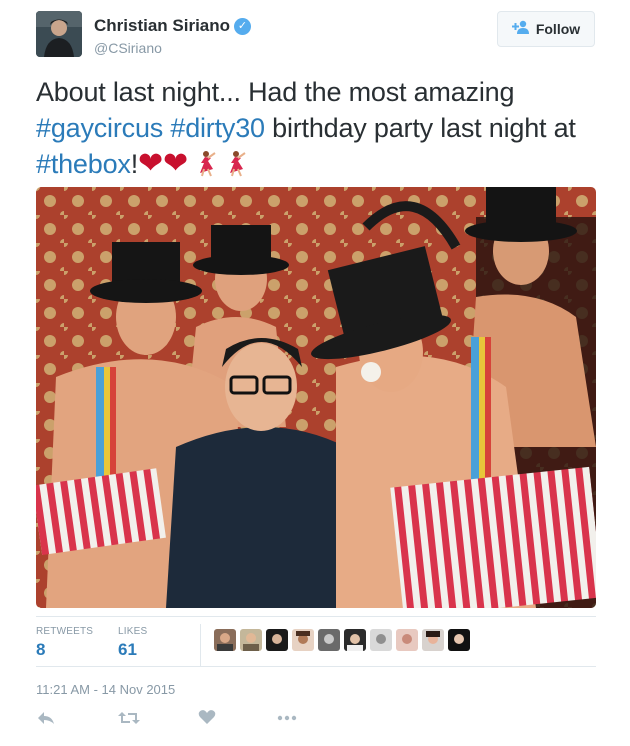  What do you see at coordinates (558, 29) in the screenshot?
I see `follow-label: Follow` at bounding box center [558, 29].